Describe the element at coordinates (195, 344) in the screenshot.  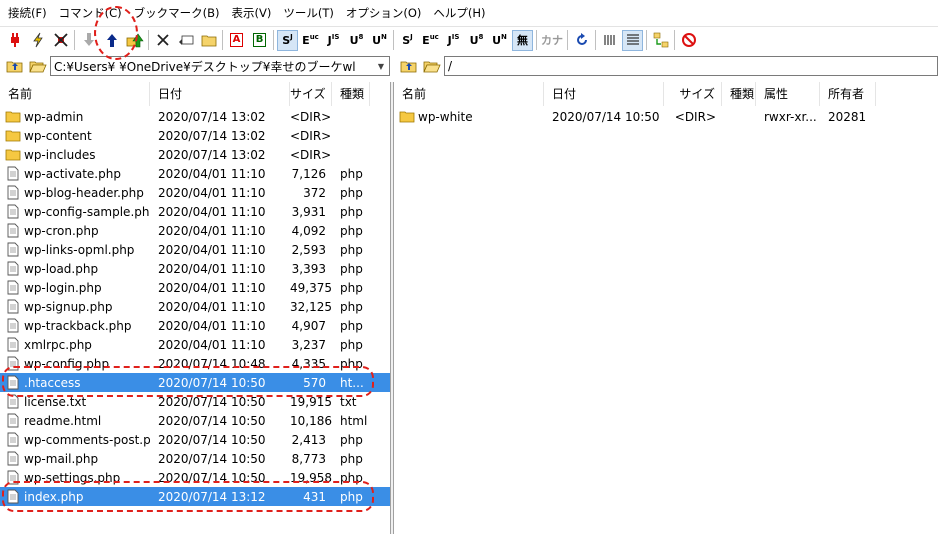
I see `file-row: xmlrpc.php 2020/04/01 11:10 3,237 php` at that location.